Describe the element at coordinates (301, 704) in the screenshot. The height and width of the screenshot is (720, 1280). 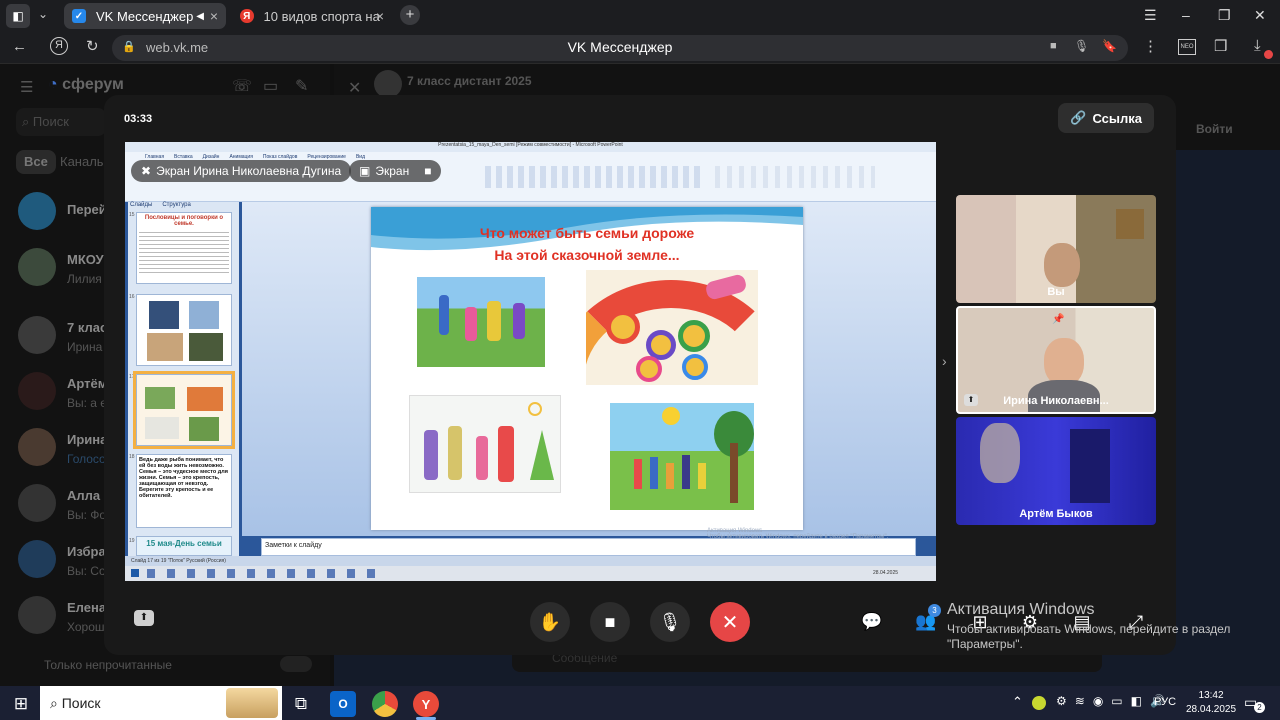
I see `task-view-icon: ⧉` at that location.